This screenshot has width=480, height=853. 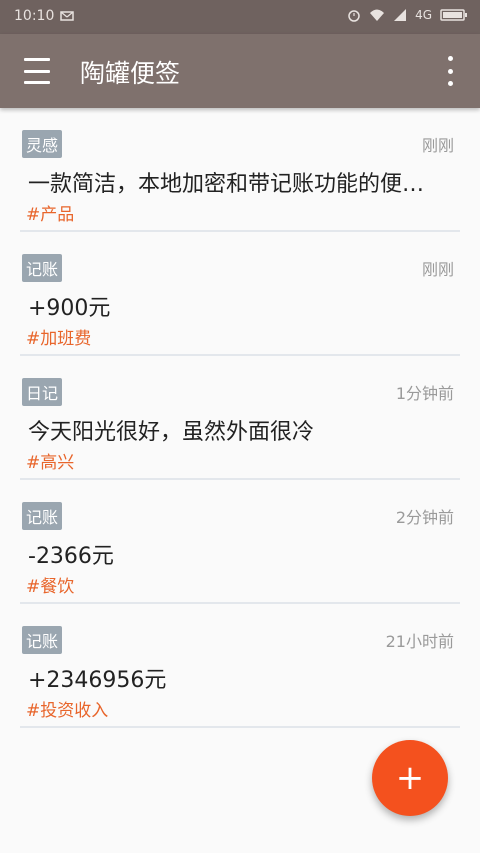 What do you see at coordinates (130, 73) in the screenshot?
I see `app-title: 陶罐便签` at bounding box center [130, 73].